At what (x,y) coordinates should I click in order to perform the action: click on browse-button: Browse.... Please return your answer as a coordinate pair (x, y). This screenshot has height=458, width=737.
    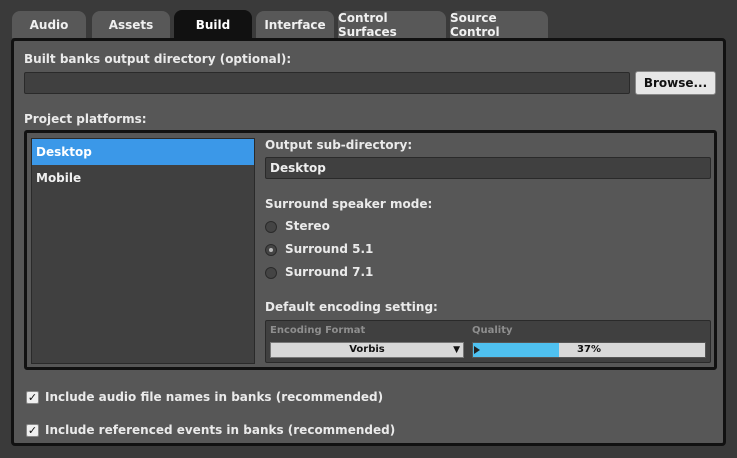
    Looking at the image, I should click on (675, 83).